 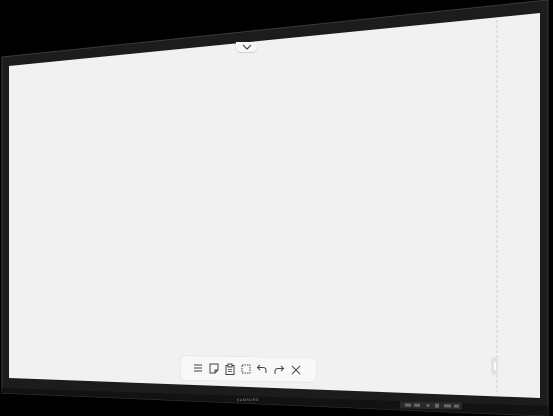 I want to click on undo-icon, so click(x=261, y=368).